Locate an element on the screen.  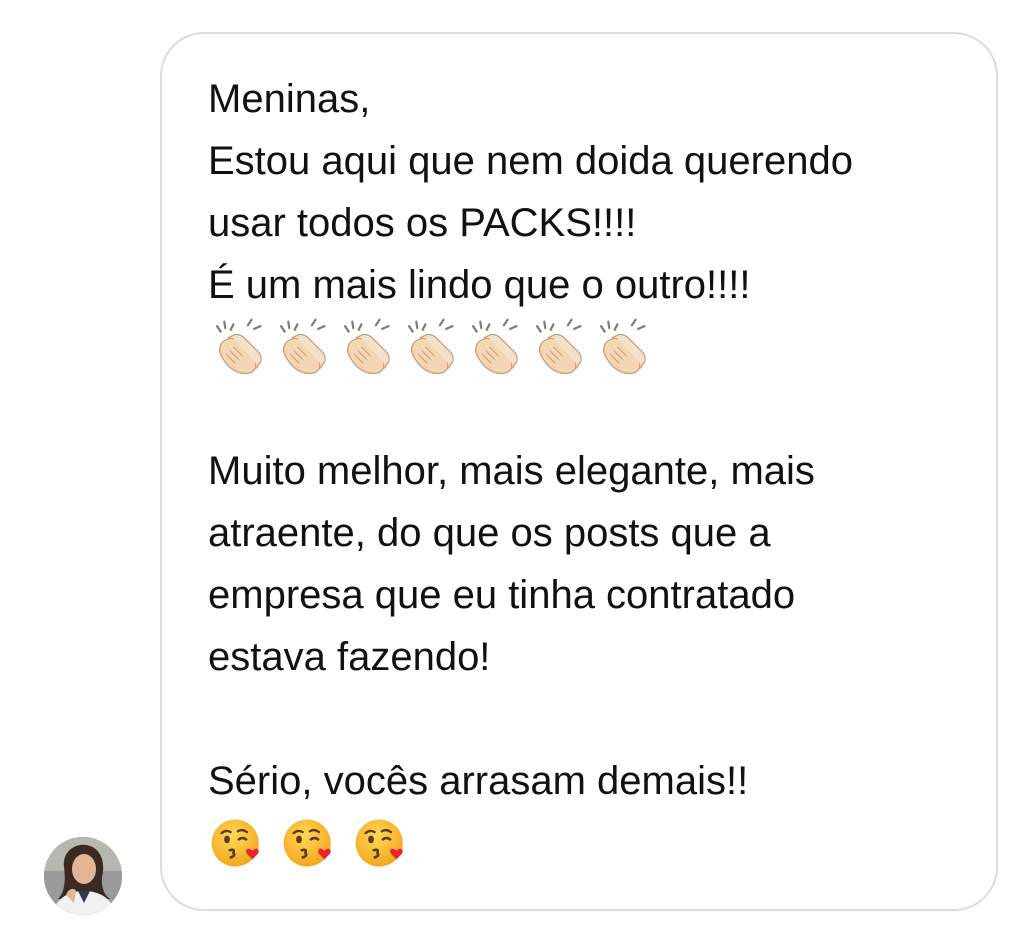
message-line: empresa que eu tinha contratado is located at coordinates (502, 595).